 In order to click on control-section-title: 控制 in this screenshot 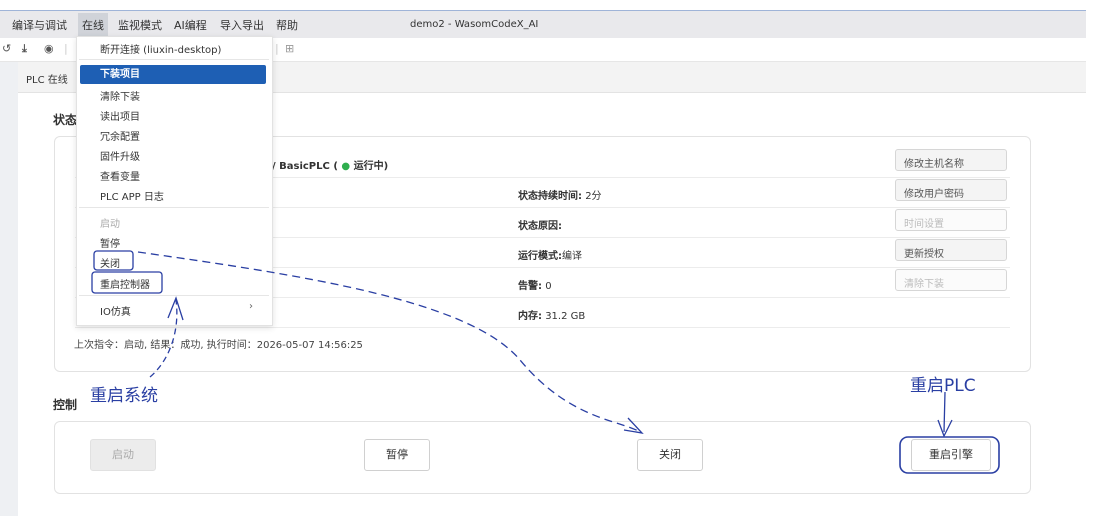, I will do `click(65, 405)`.